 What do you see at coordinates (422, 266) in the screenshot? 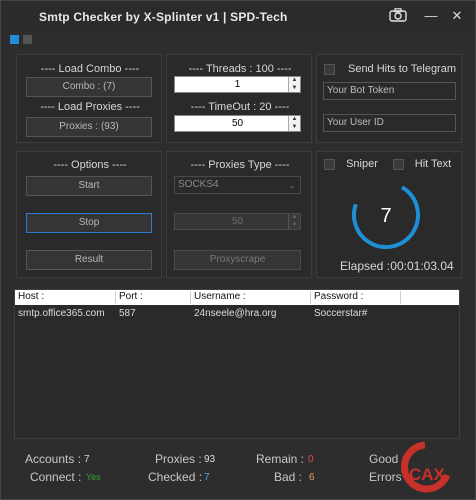
I see `elapsed-value: 00:01:03.04` at bounding box center [422, 266].